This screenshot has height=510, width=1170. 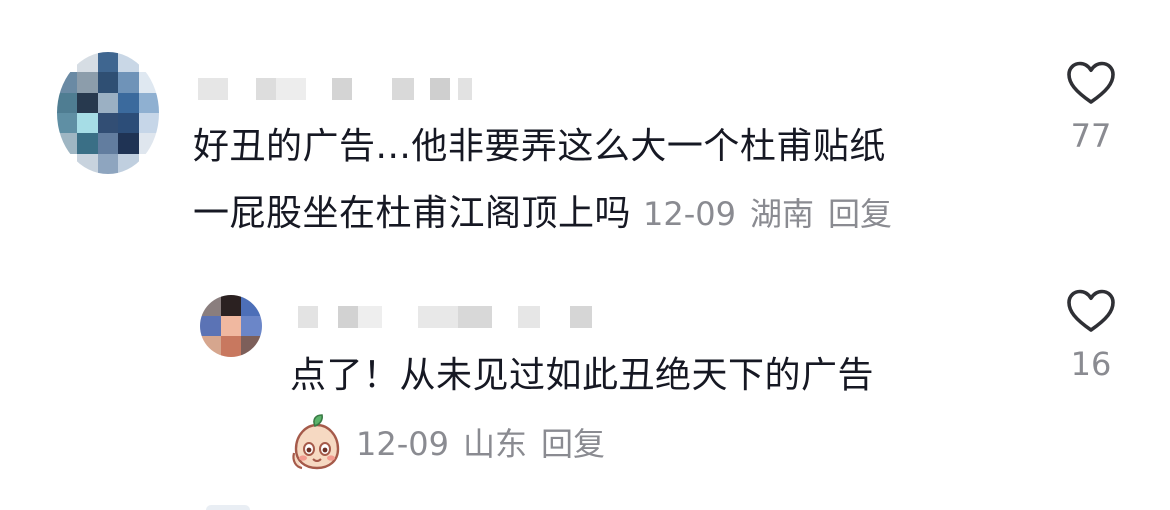 What do you see at coordinates (539, 146) in the screenshot?
I see `comment-text-line1: 好丑的广告...他非要弄这么大一个杜甫贴纸` at bounding box center [539, 146].